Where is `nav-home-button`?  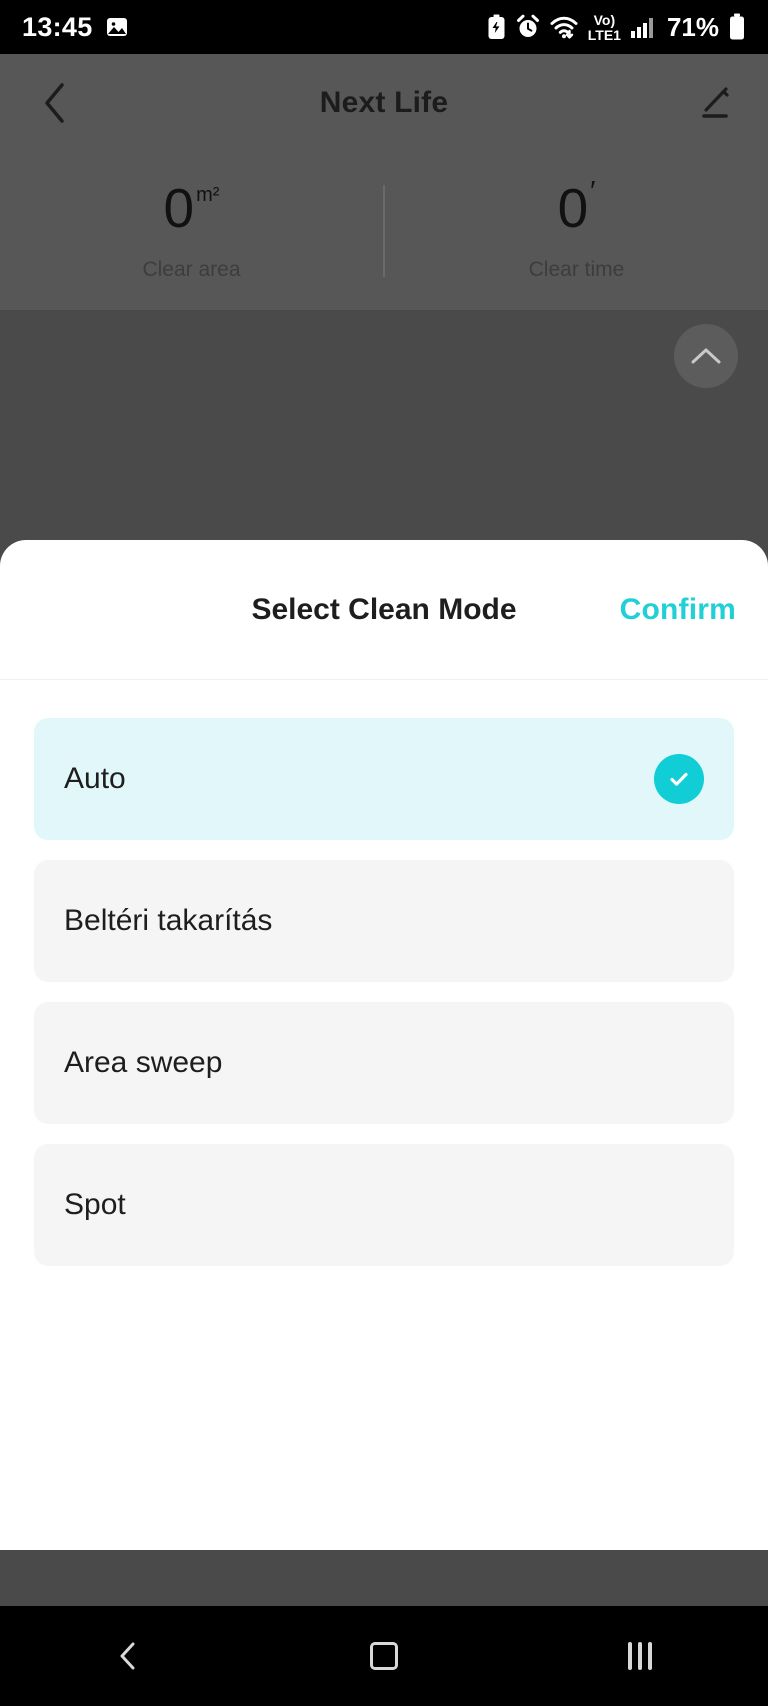
nav-home-button is located at coordinates (384, 1656).